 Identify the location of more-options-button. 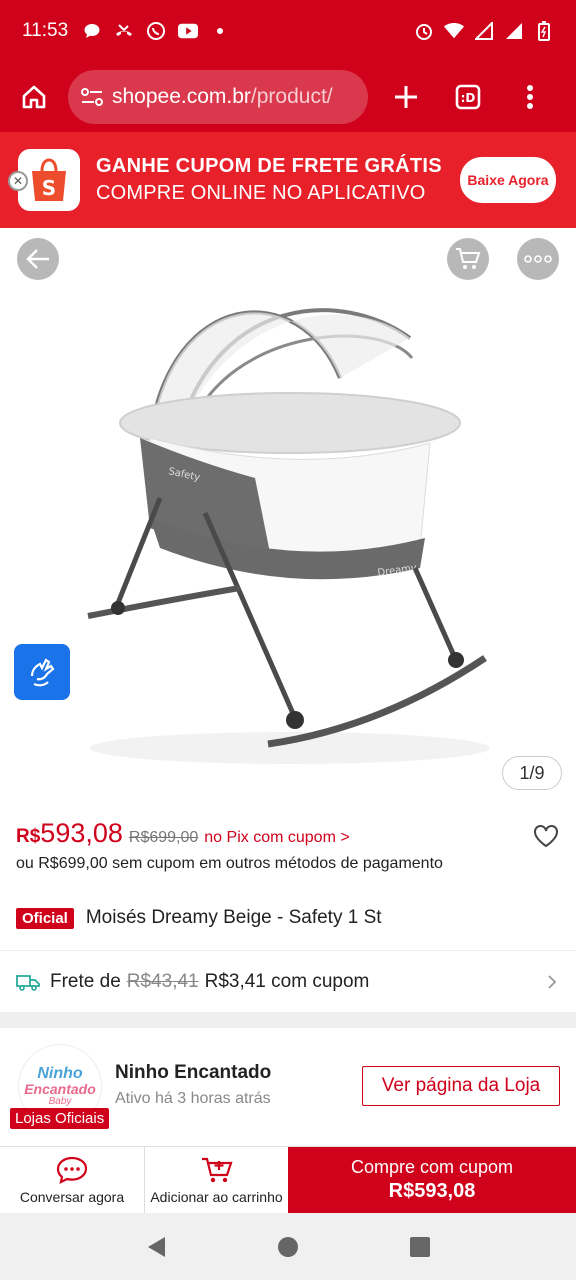
(538, 259).